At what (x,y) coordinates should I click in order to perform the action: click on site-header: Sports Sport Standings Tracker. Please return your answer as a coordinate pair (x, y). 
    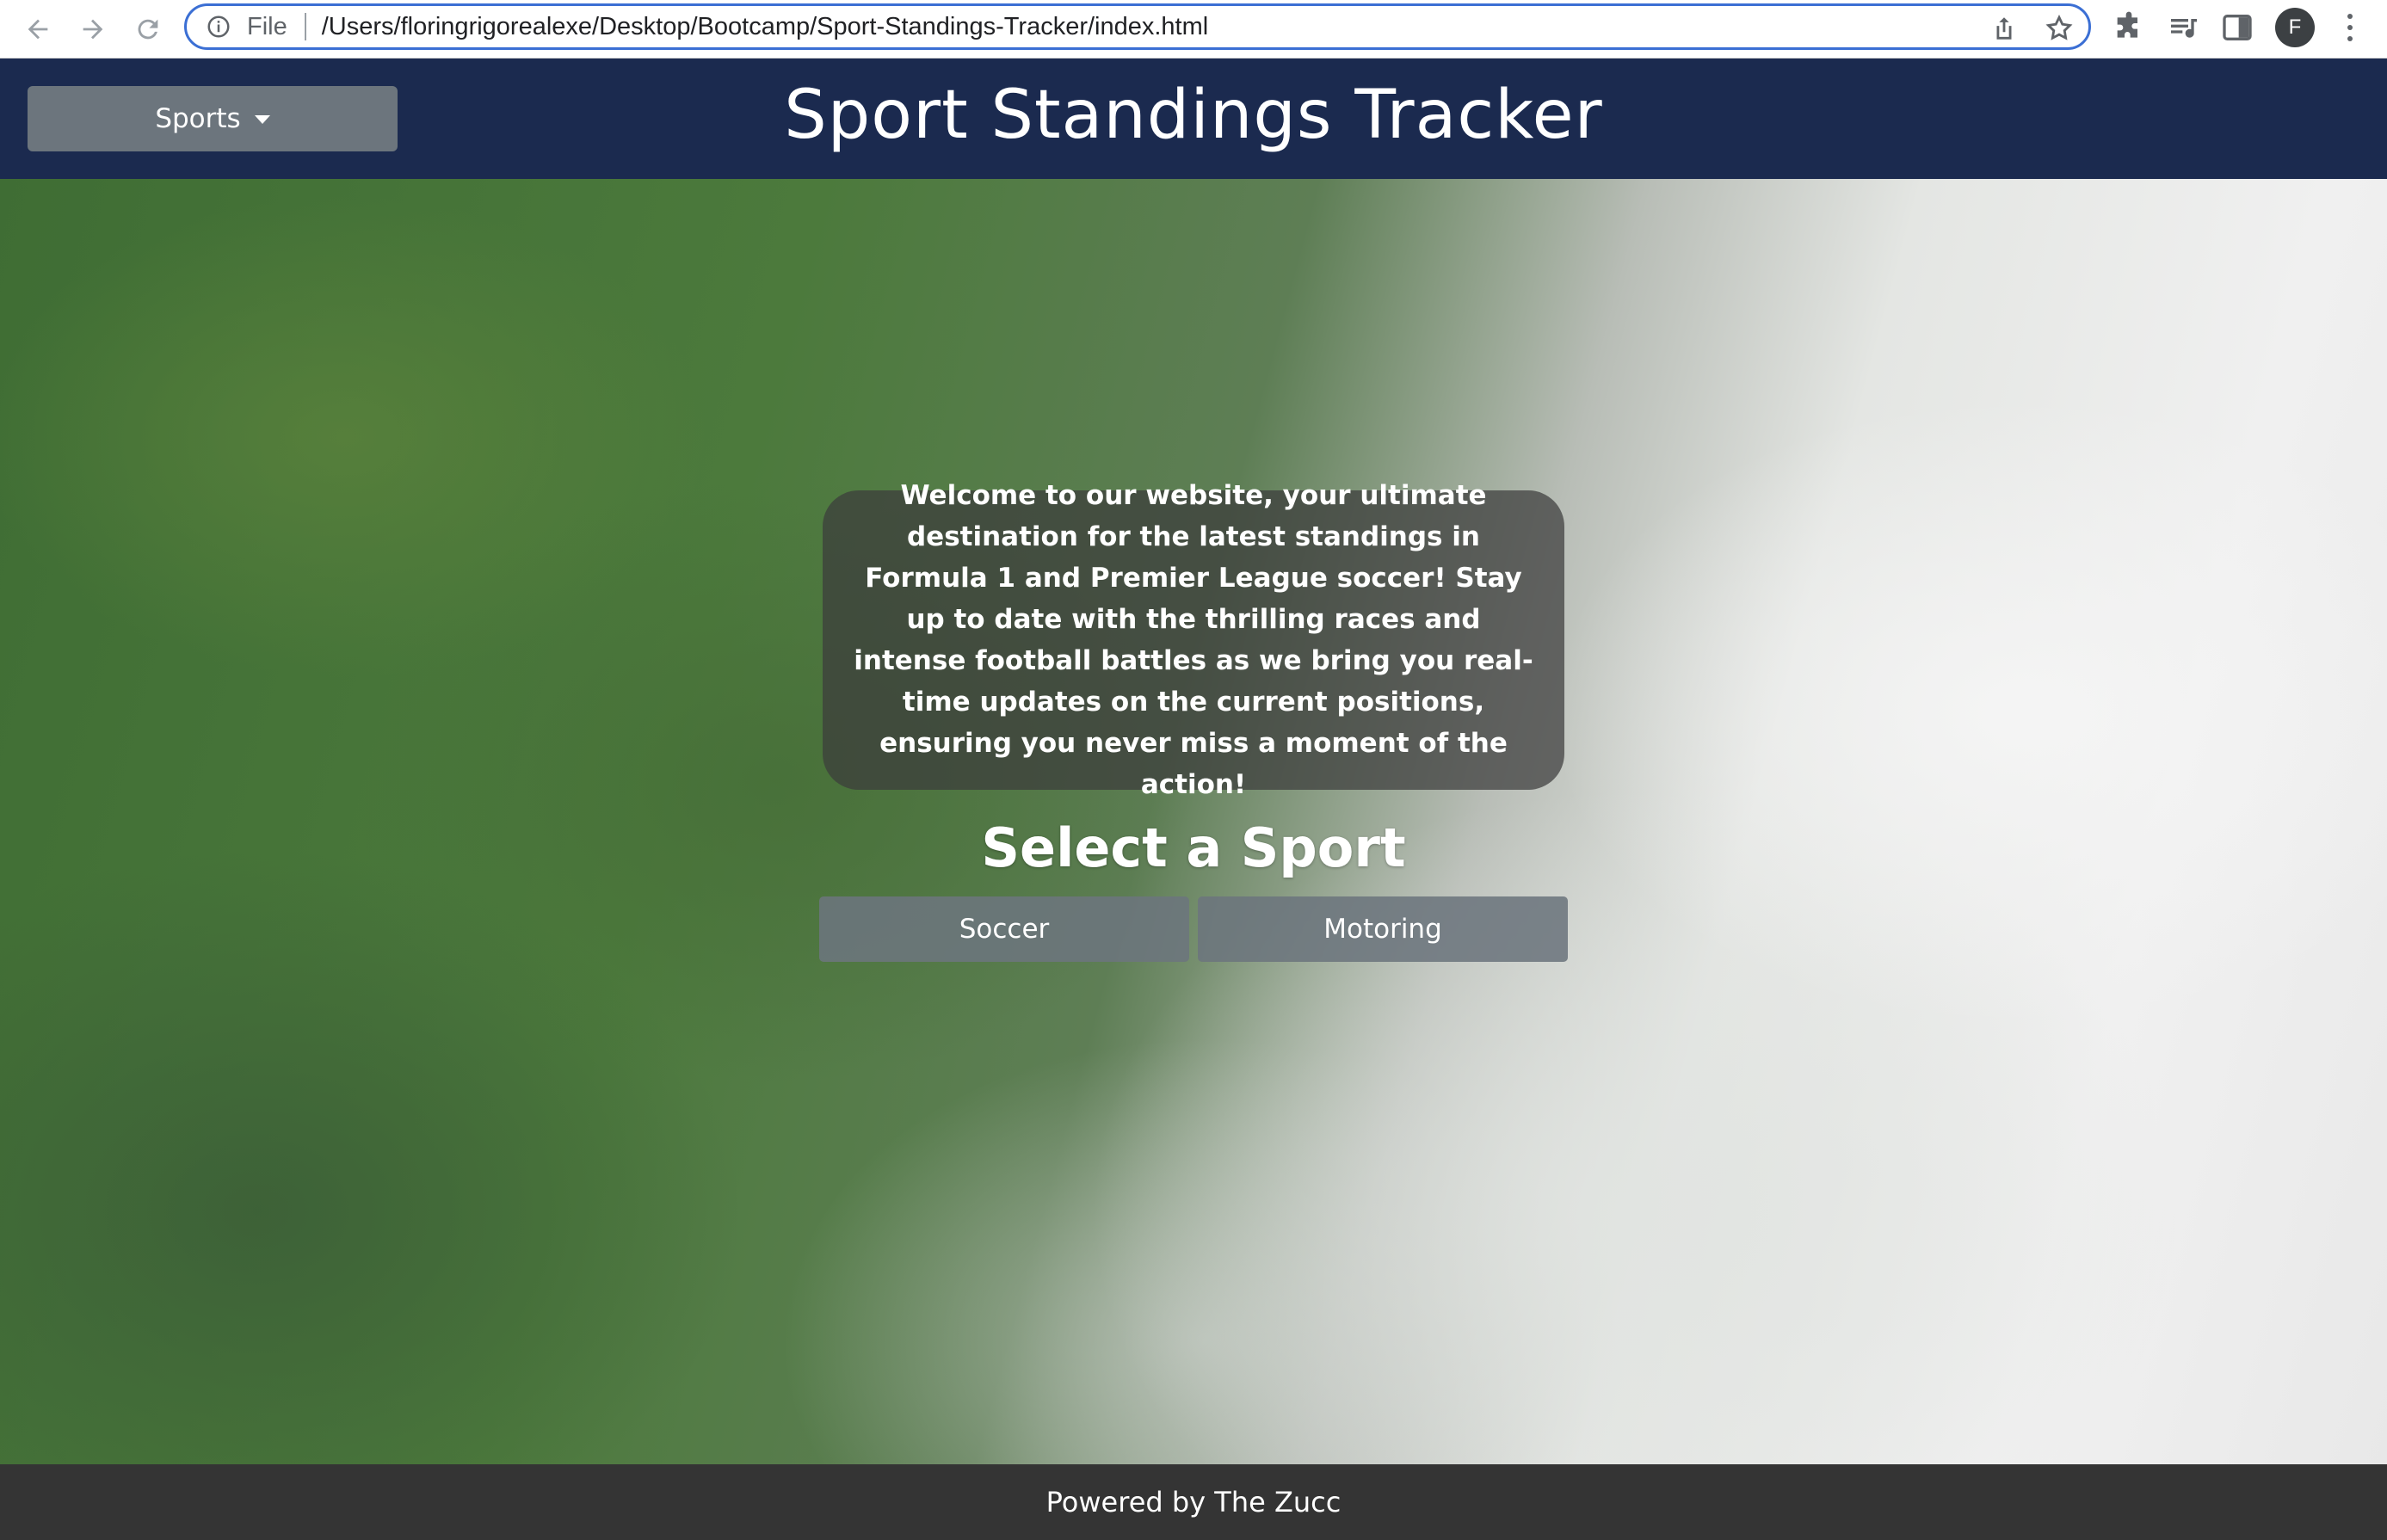
    Looking at the image, I should click on (1193, 119).